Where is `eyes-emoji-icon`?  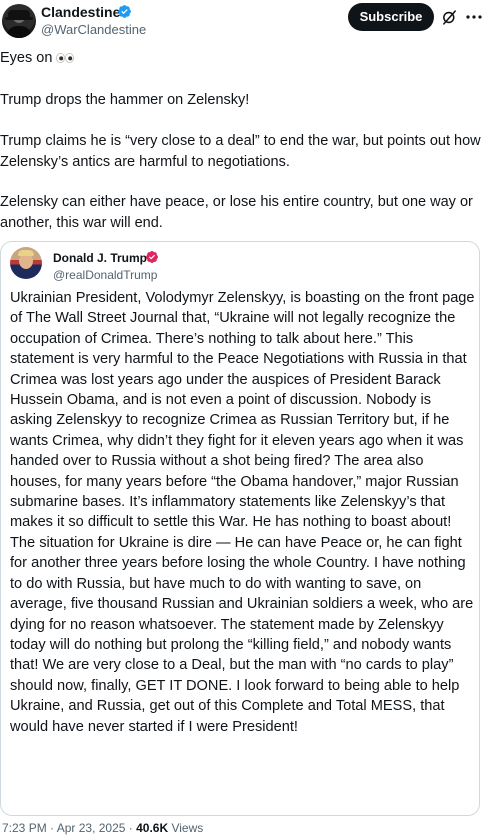
eyes-emoji-icon is located at coordinates (65, 58).